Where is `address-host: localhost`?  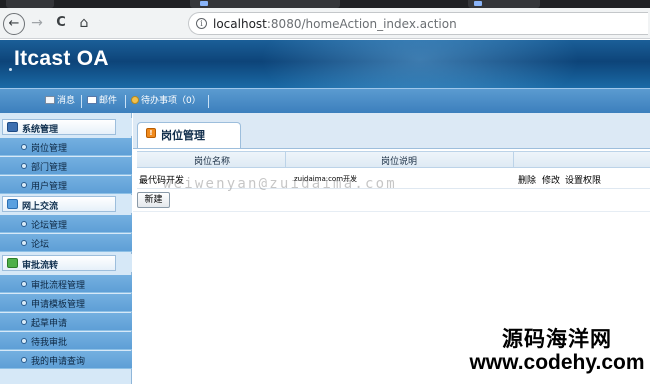 address-host: localhost is located at coordinates (240, 24).